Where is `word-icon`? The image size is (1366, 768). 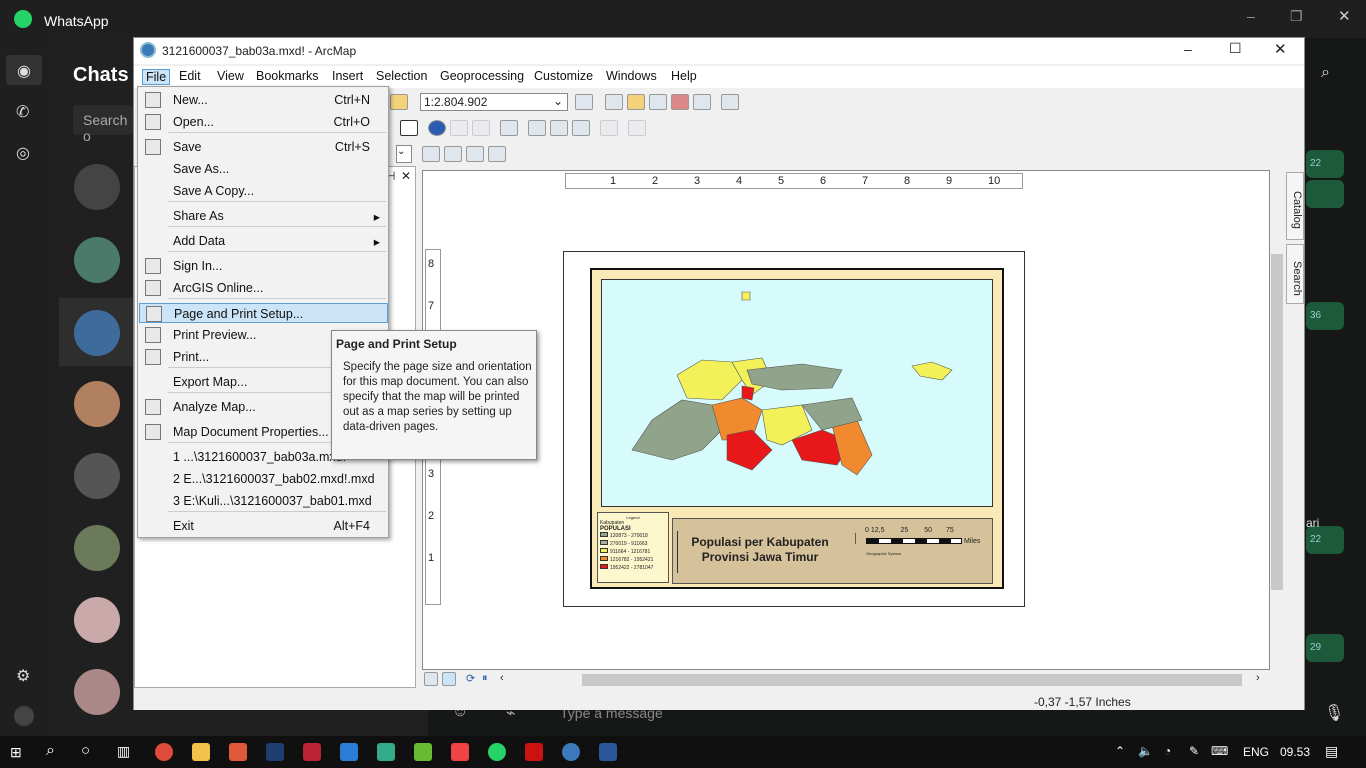
word-icon is located at coordinates (608, 752).